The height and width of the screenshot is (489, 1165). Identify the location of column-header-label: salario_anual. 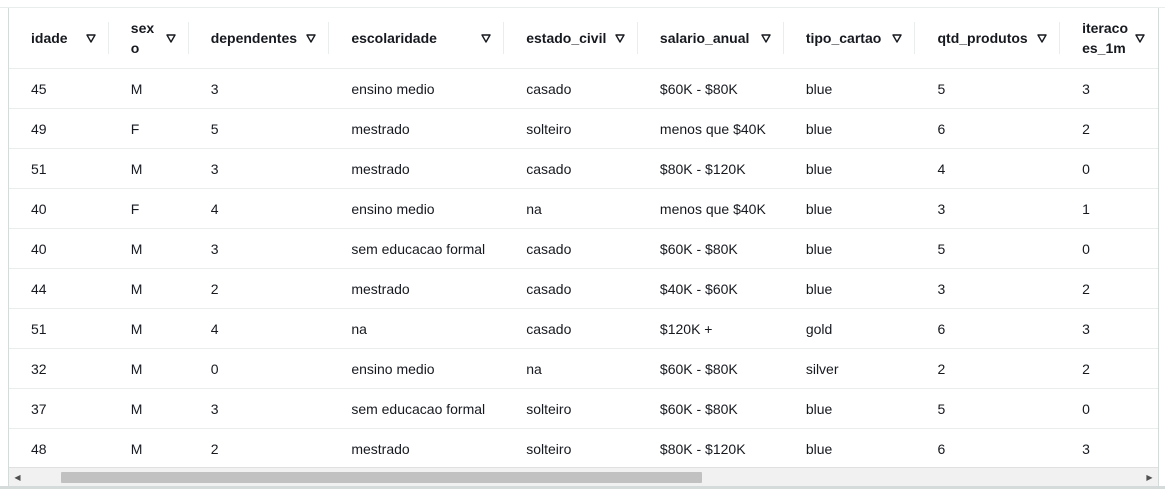
(704, 38).